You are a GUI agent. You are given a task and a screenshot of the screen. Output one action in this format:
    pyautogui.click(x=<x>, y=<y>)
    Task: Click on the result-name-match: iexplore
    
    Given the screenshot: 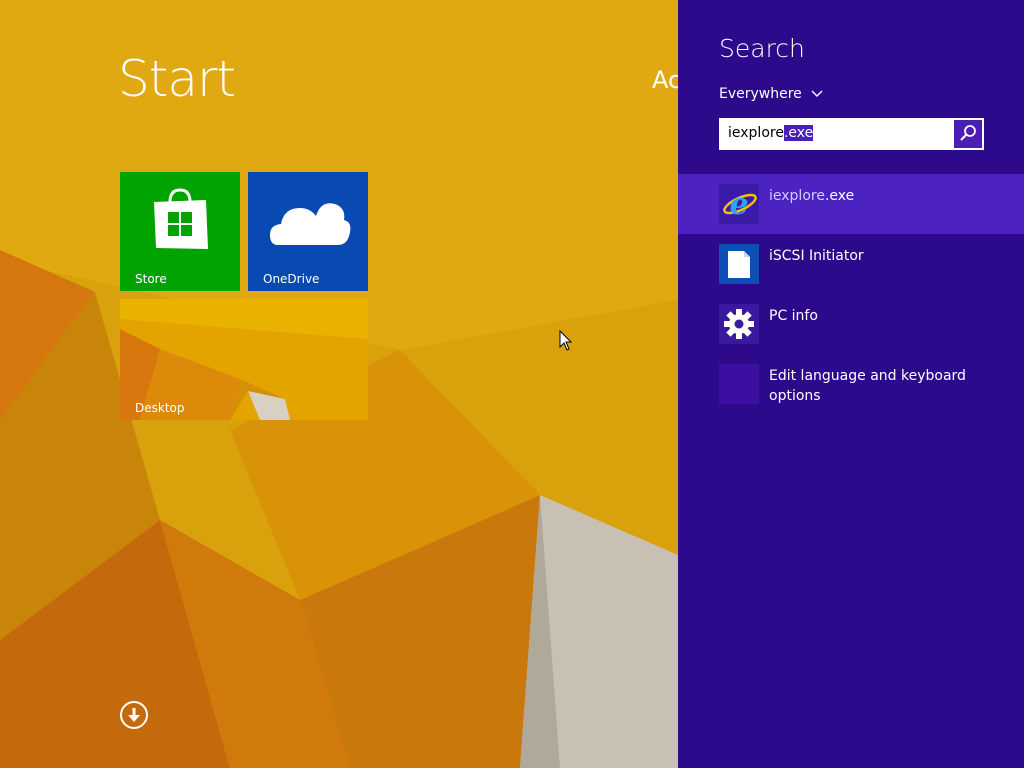 What is the action you would take?
    pyautogui.click(x=797, y=196)
    